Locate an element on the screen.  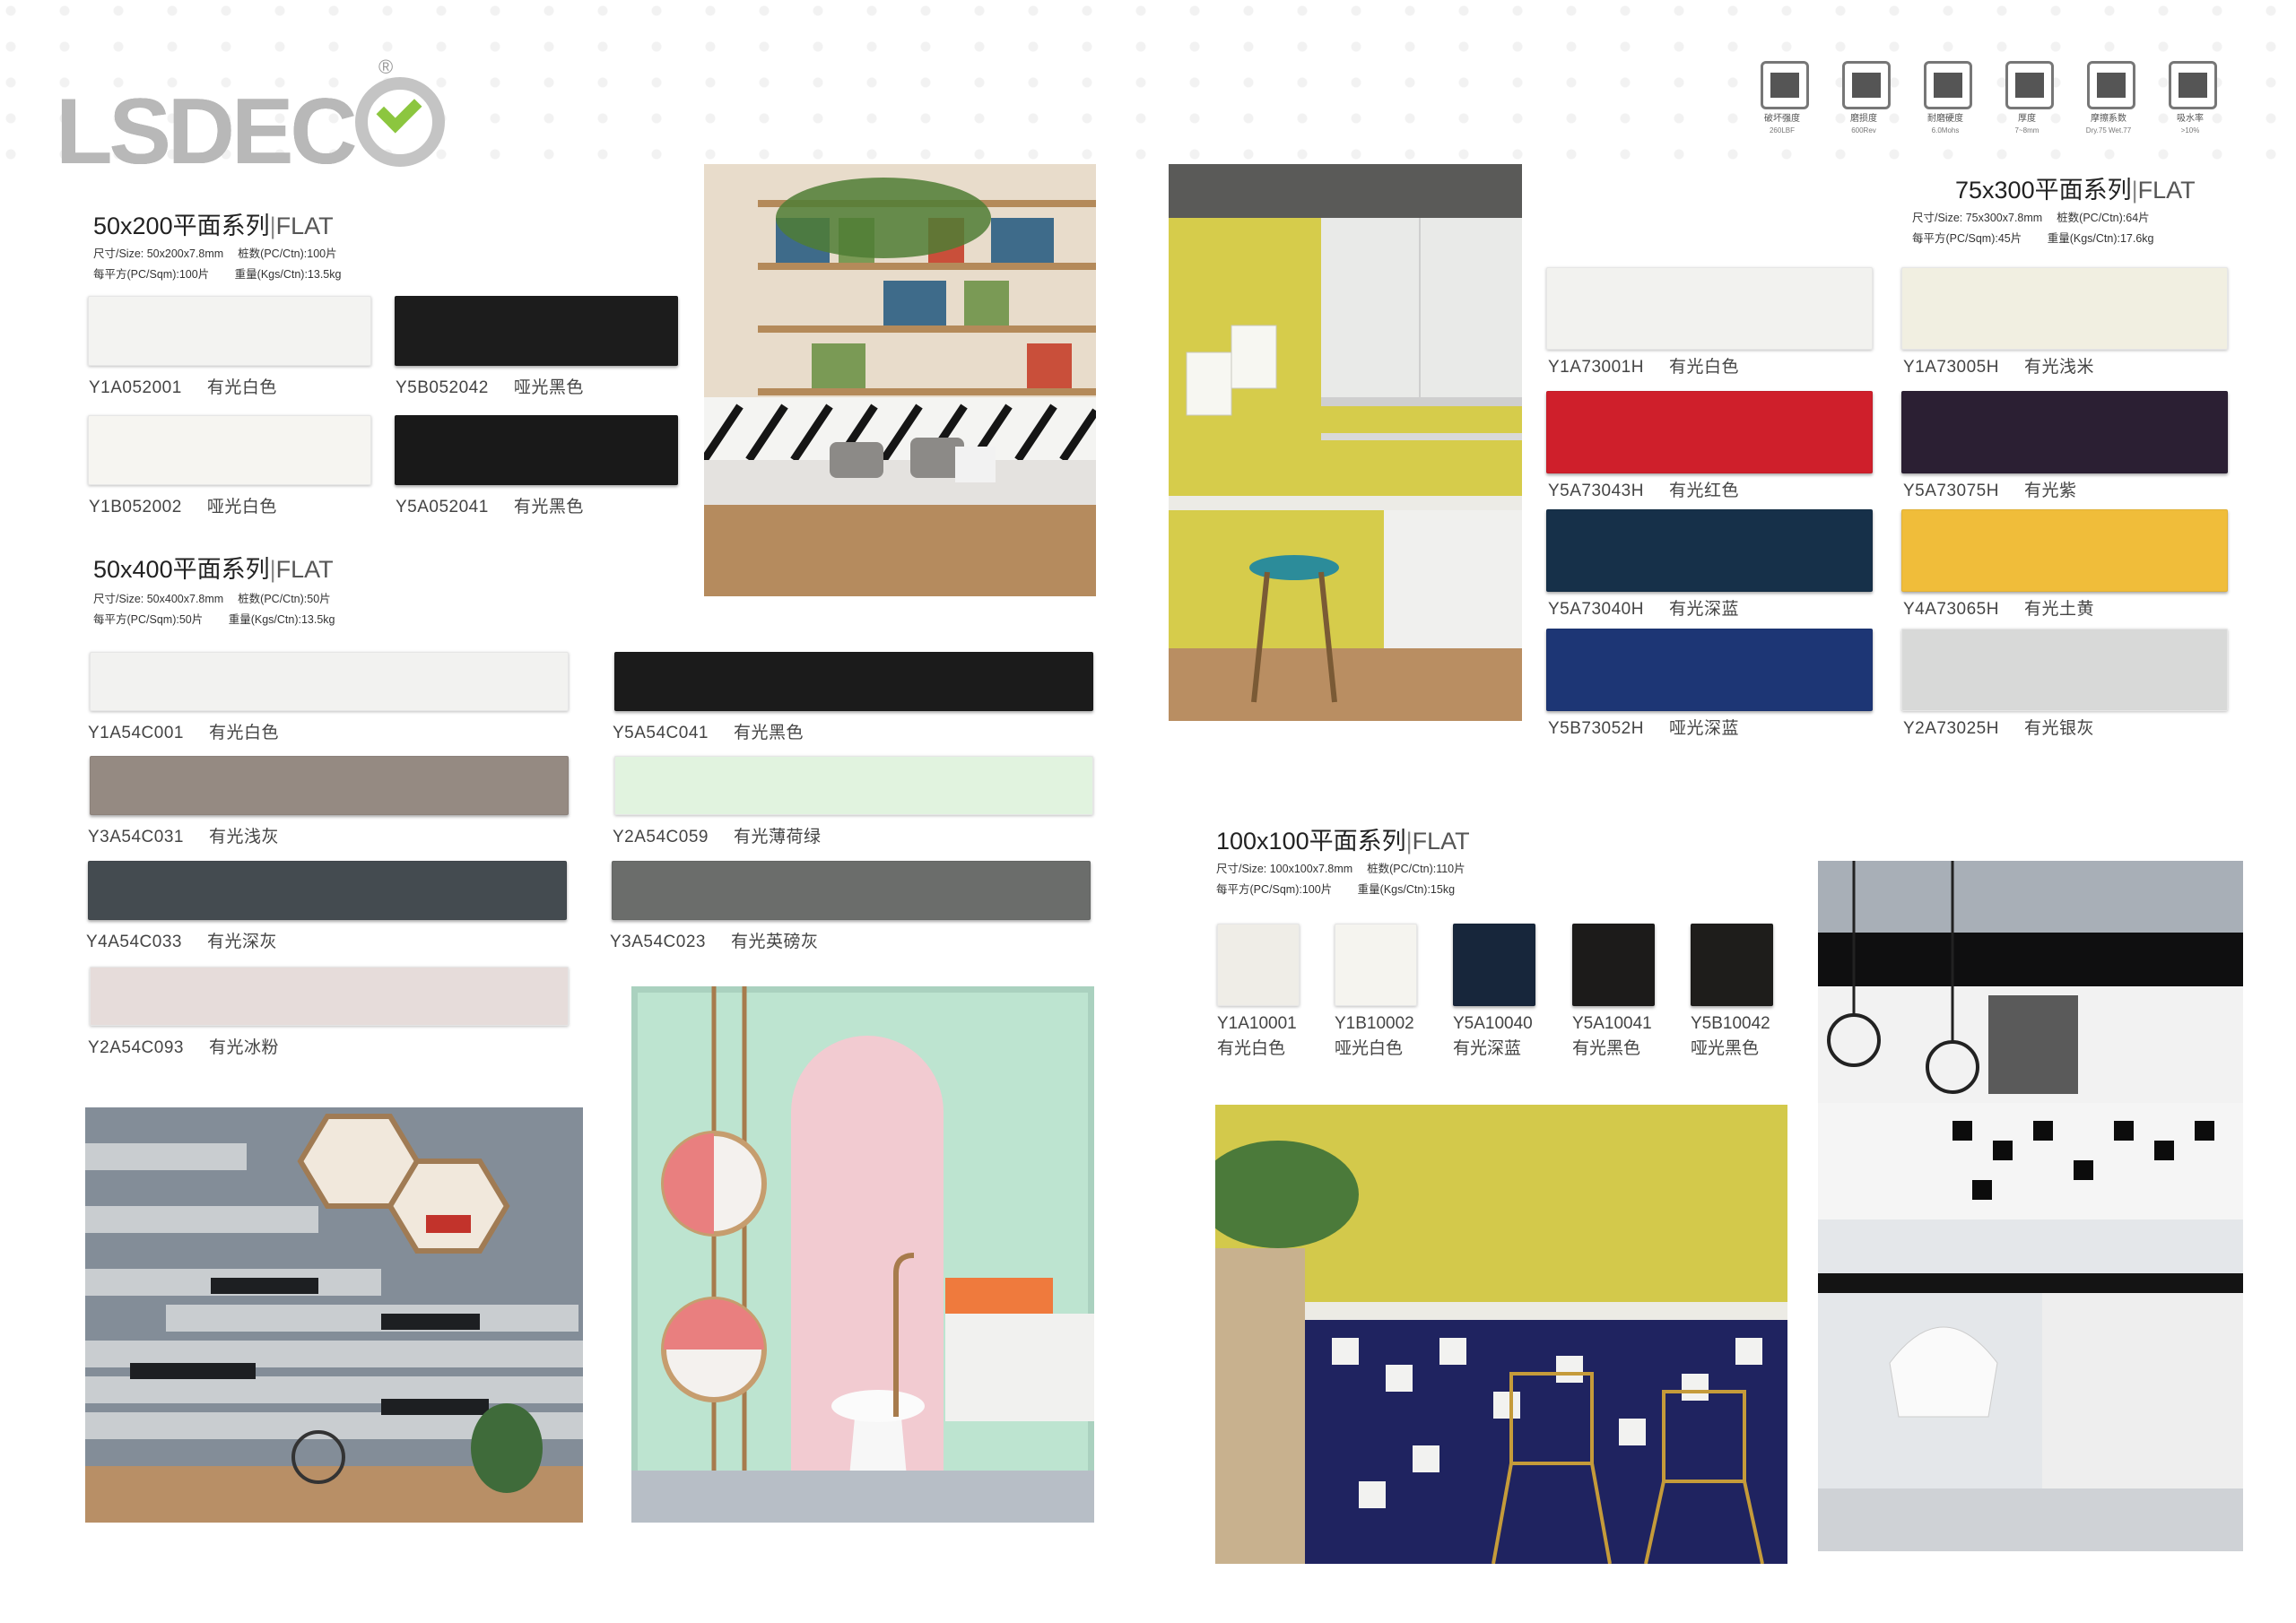
tile-code: Y1A73005H is located at coordinates (1951, 367).